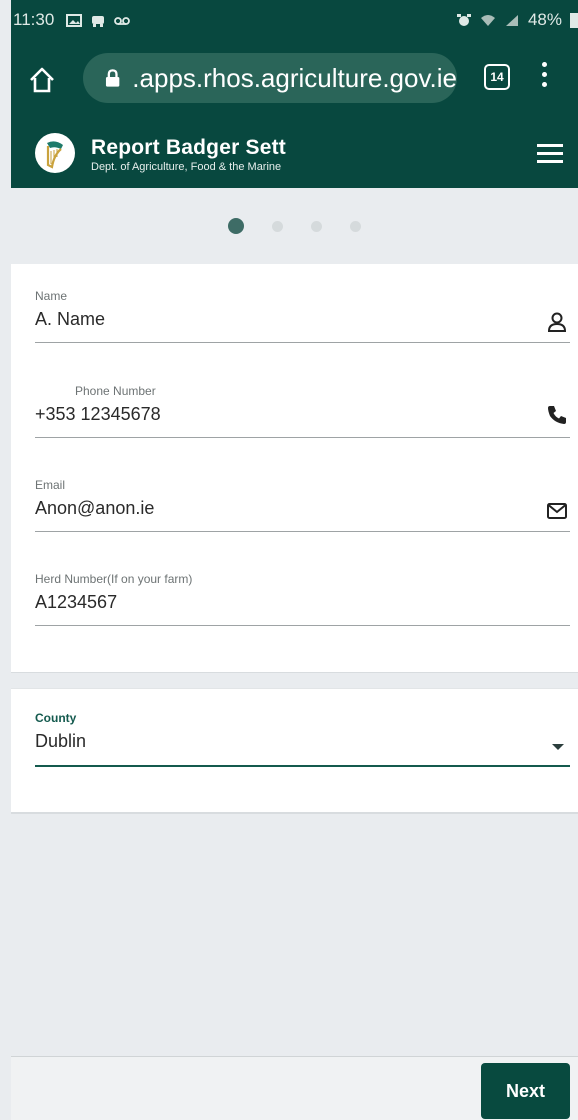 The height and width of the screenshot is (1120, 578). Describe the element at coordinates (74, 20) in the screenshot. I see `gallery-icon` at that location.